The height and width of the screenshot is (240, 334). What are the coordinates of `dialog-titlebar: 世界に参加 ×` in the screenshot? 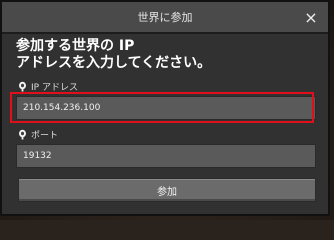 It's located at (165, 18).